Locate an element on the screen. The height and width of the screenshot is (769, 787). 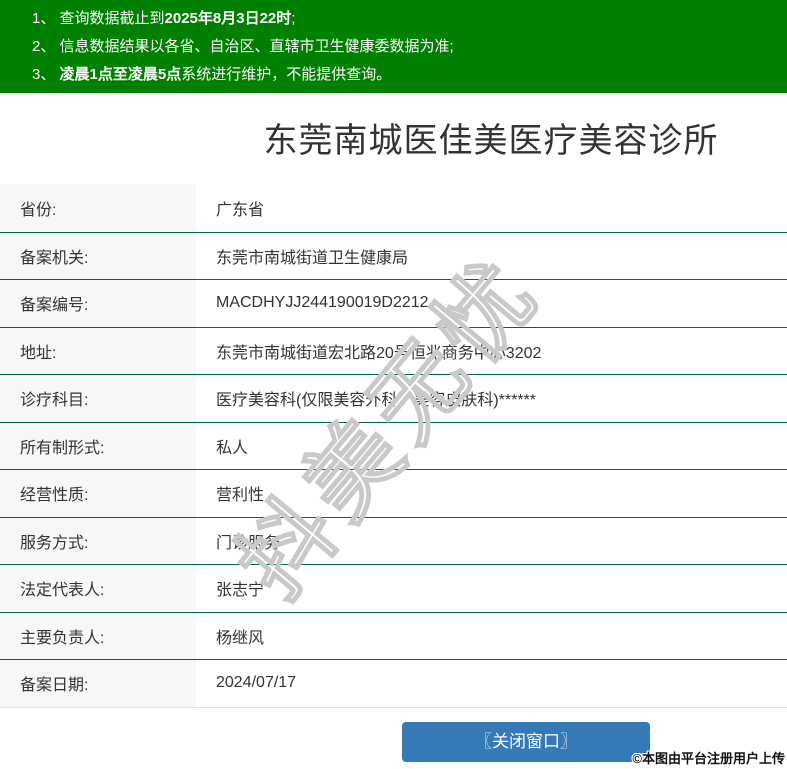
field-label: 服务方式: is located at coordinates (98, 540).